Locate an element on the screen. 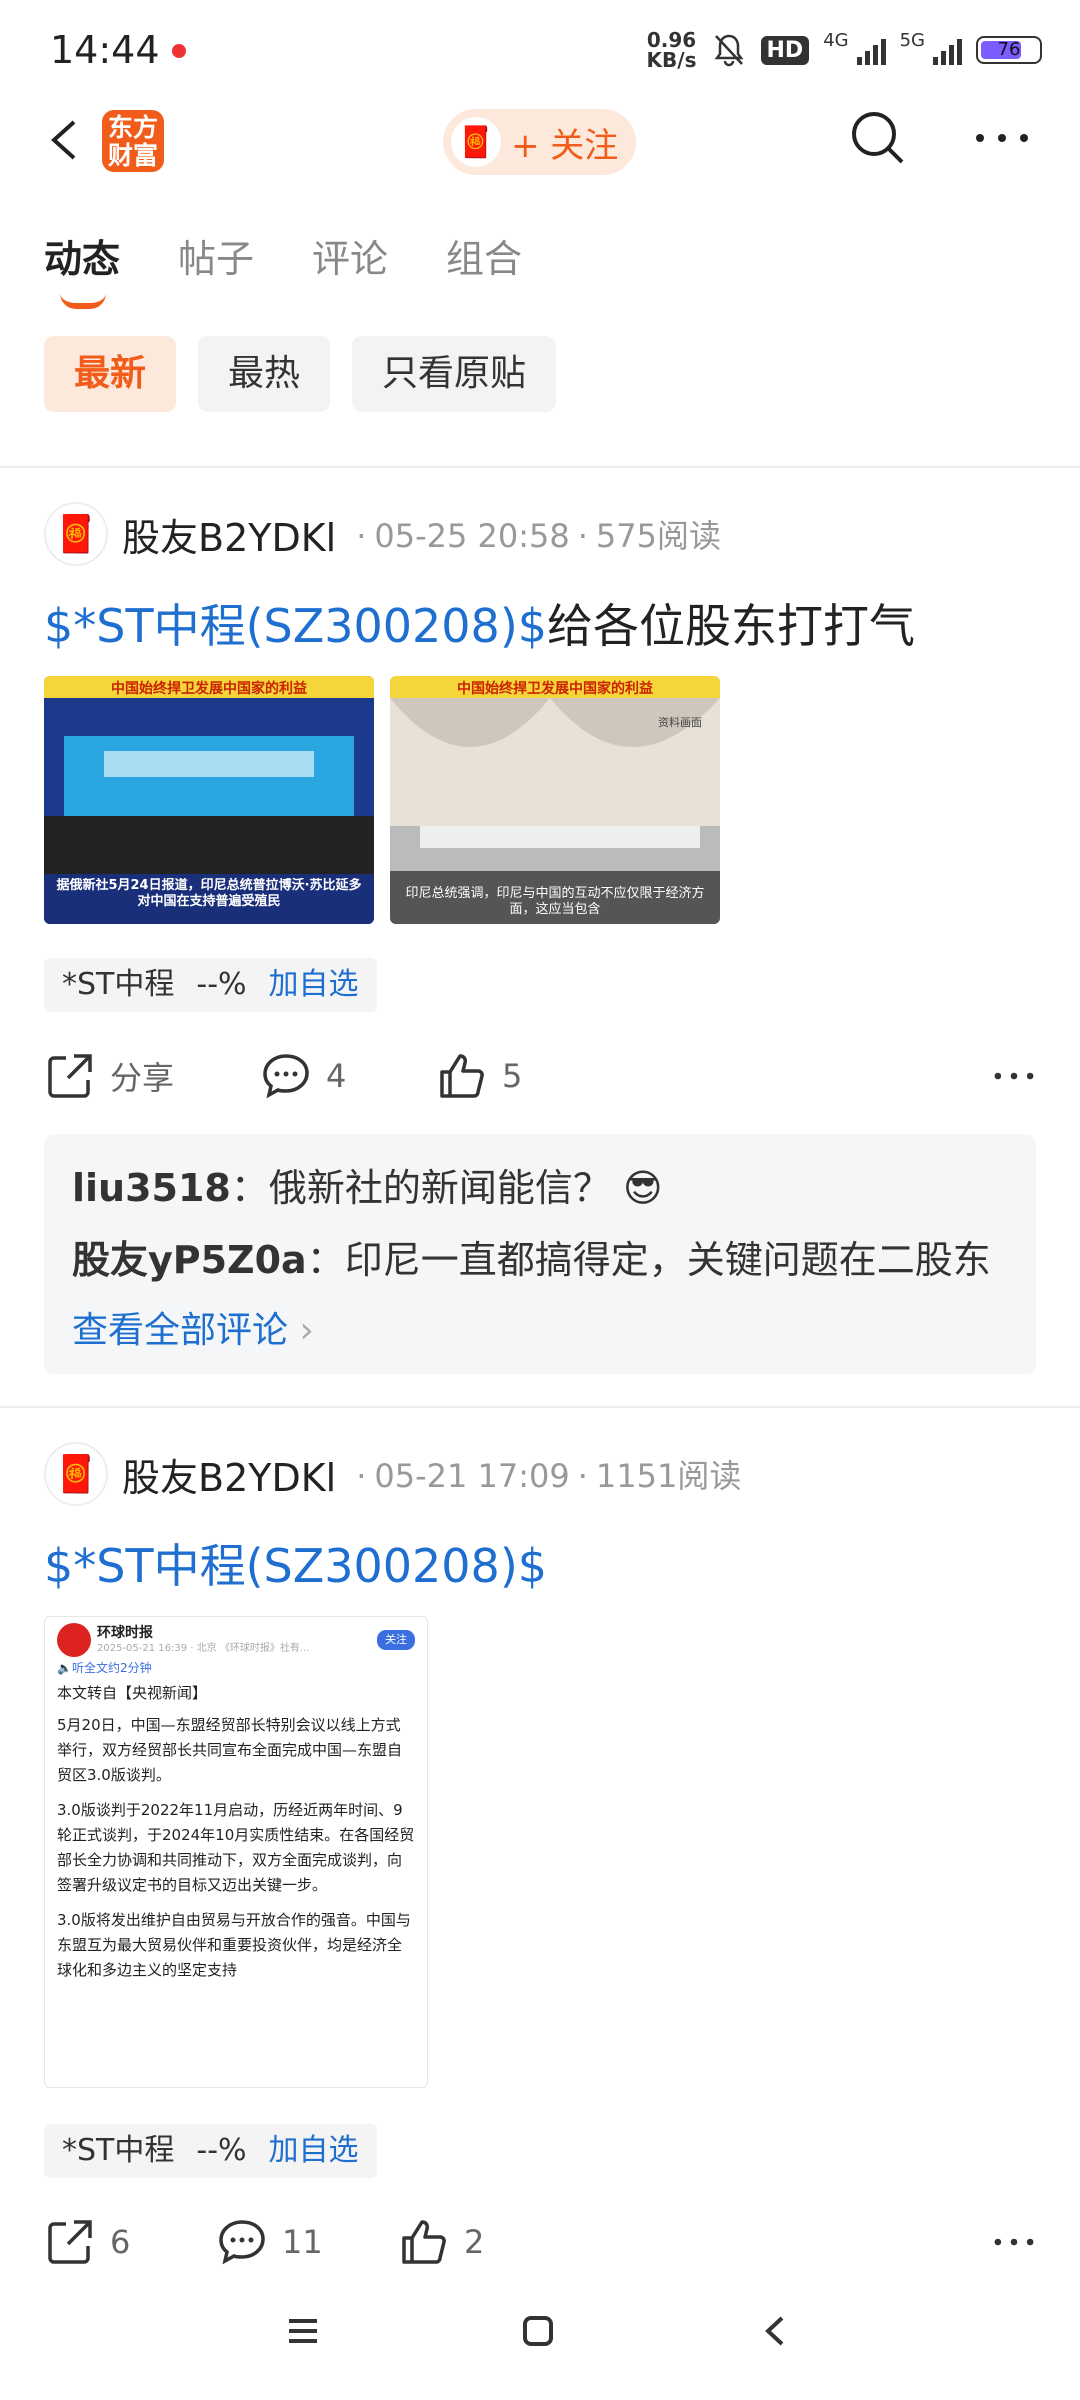  article-source: 环球时报 is located at coordinates (125, 1633).